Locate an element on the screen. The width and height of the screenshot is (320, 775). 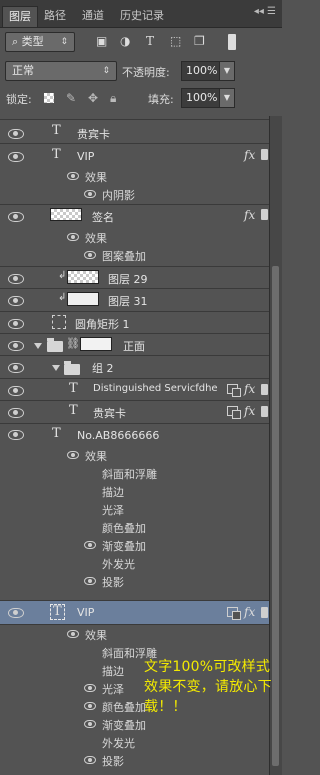
filter-shape-icon: ⬚ is located at coordinates (175, 41).